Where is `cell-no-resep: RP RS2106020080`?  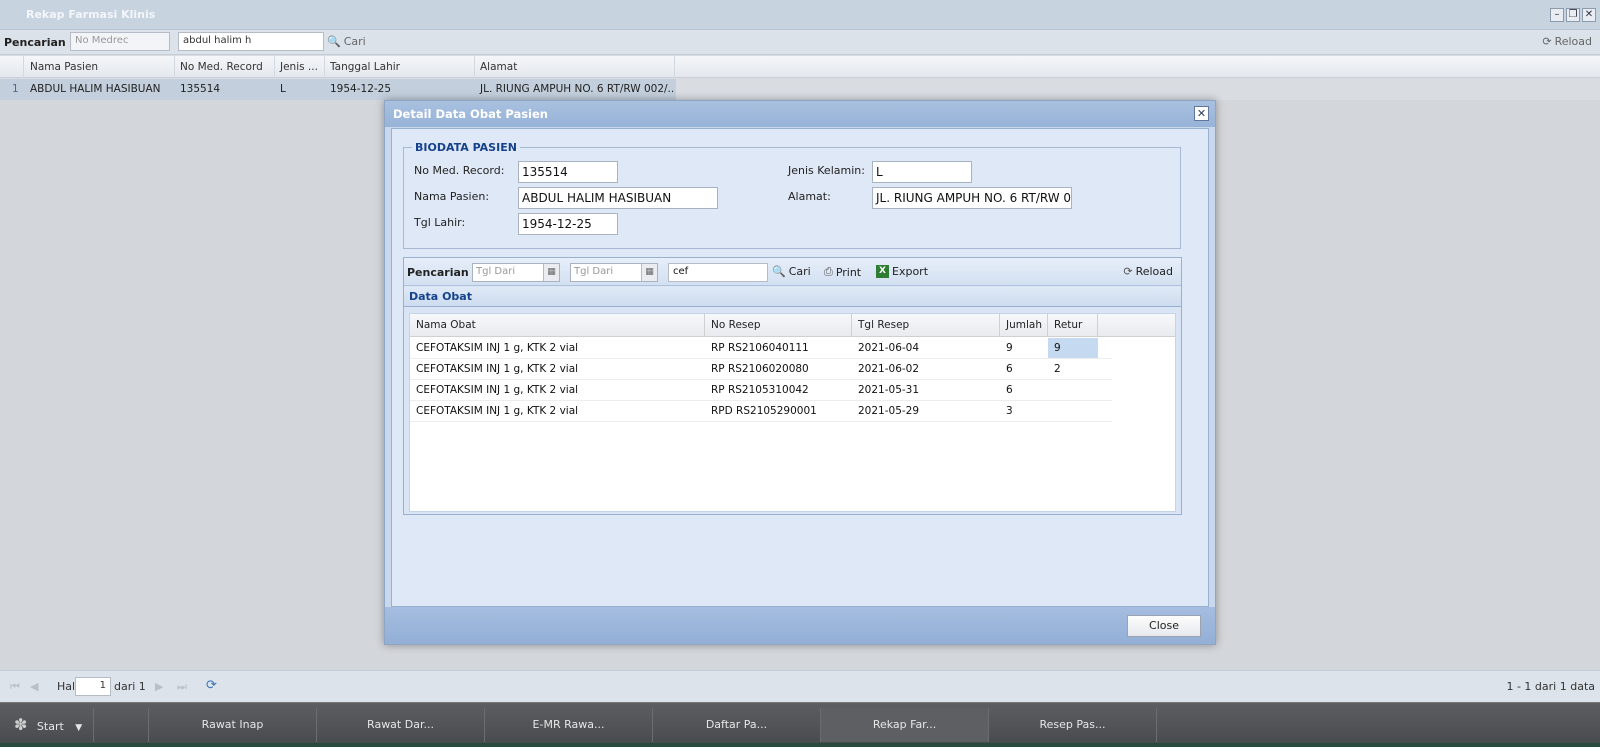
cell-no-resep: RP RS2106020080 is located at coordinates (760, 369).